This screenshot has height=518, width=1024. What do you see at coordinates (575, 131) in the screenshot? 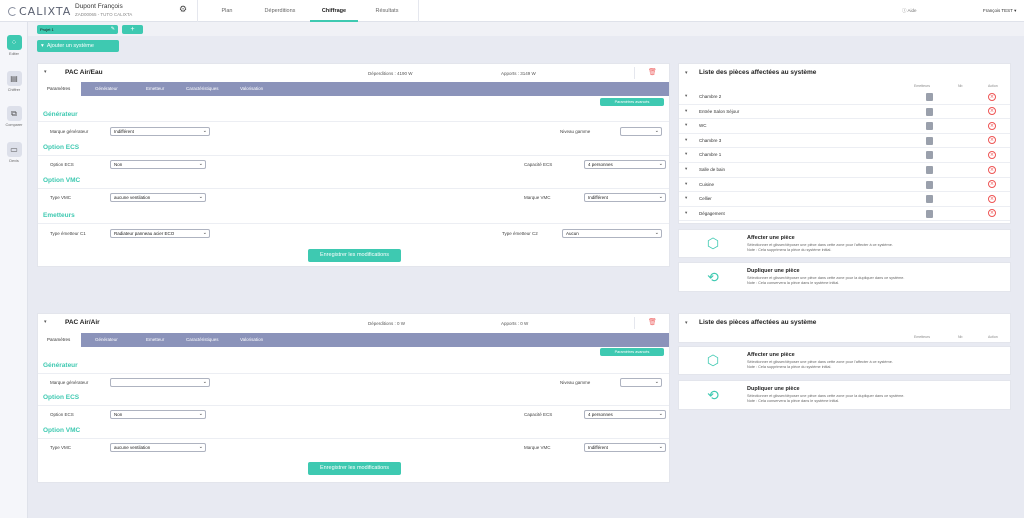
I see `niveau-gamme-label: Niveau gamme` at bounding box center [575, 131].